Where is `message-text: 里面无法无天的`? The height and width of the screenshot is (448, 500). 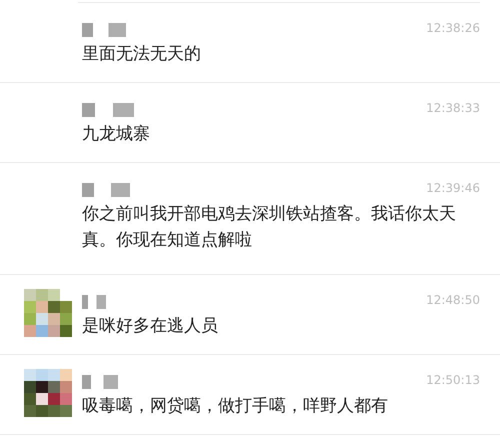
message-text: 里面无法无天的 is located at coordinates (142, 54).